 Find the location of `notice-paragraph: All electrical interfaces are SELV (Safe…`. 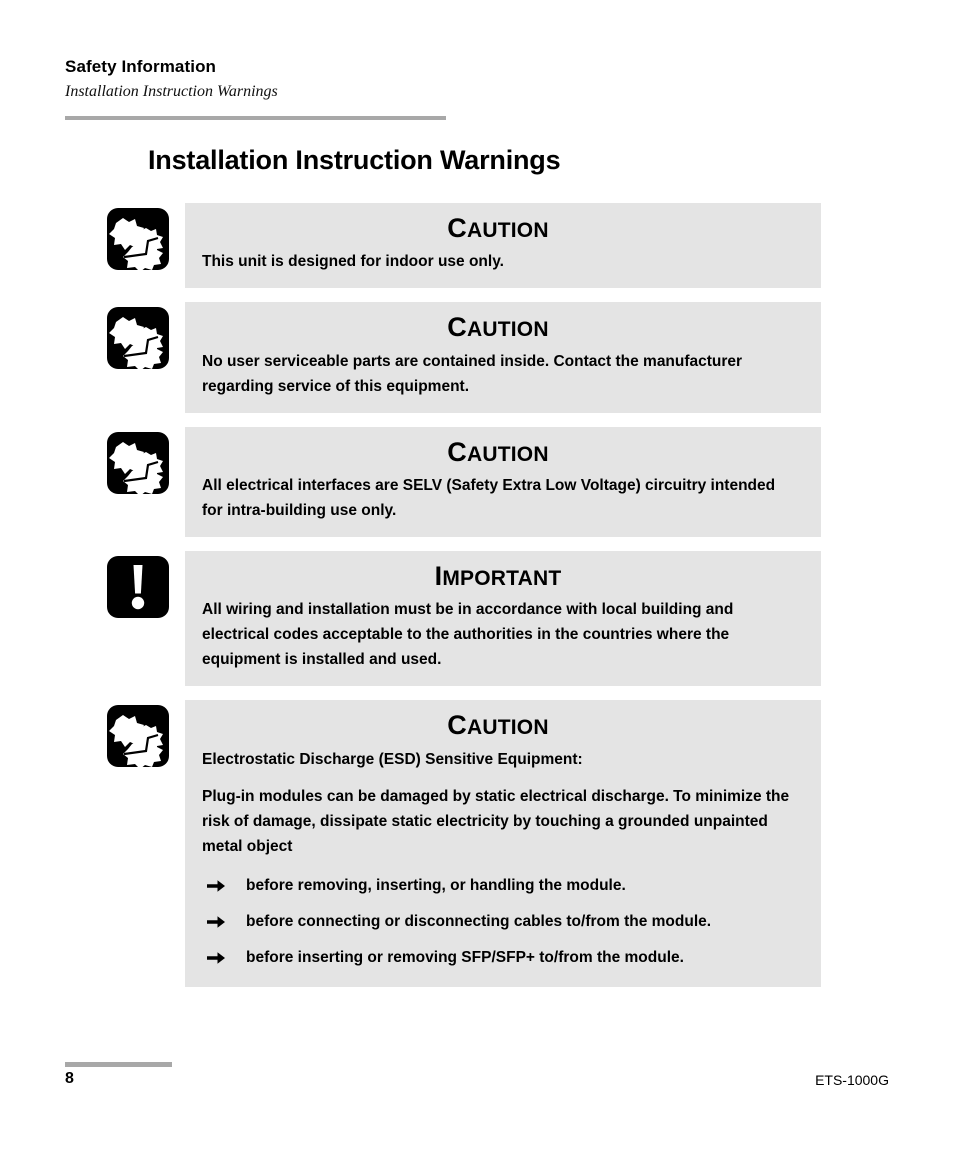

notice-paragraph: All electrical interfaces are SELV (Safe… is located at coordinates (489, 498).